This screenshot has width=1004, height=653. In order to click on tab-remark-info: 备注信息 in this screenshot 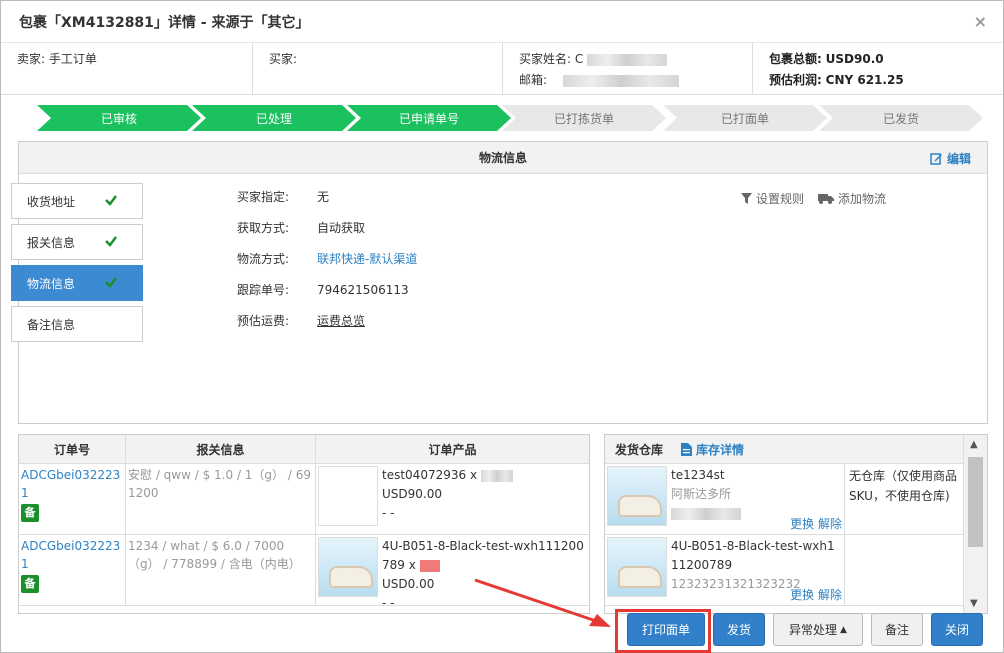, I will do `click(77, 324)`.